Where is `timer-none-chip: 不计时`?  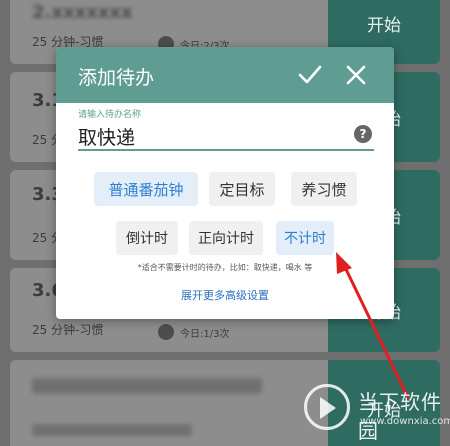 timer-none-chip: 不计时 is located at coordinates (305, 238).